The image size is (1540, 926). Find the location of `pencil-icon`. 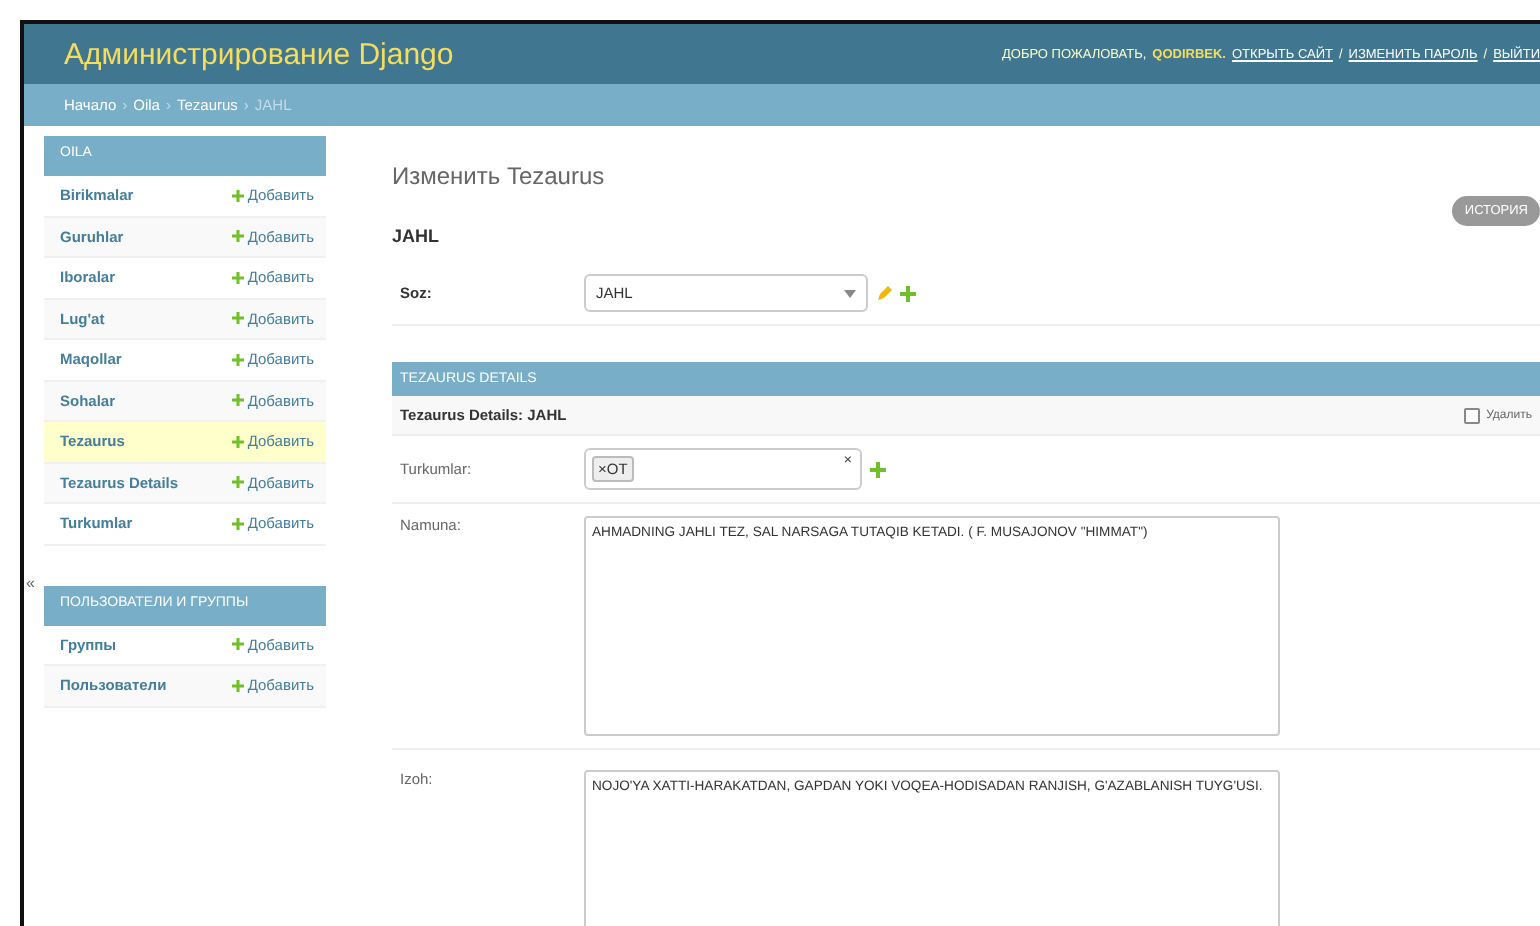

pencil-icon is located at coordinates (884, 293).